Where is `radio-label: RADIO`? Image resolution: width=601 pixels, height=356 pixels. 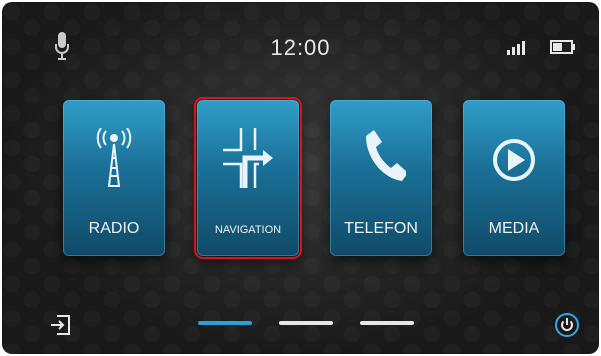
radio-label: RADIO is located at coordinates (114, 228).